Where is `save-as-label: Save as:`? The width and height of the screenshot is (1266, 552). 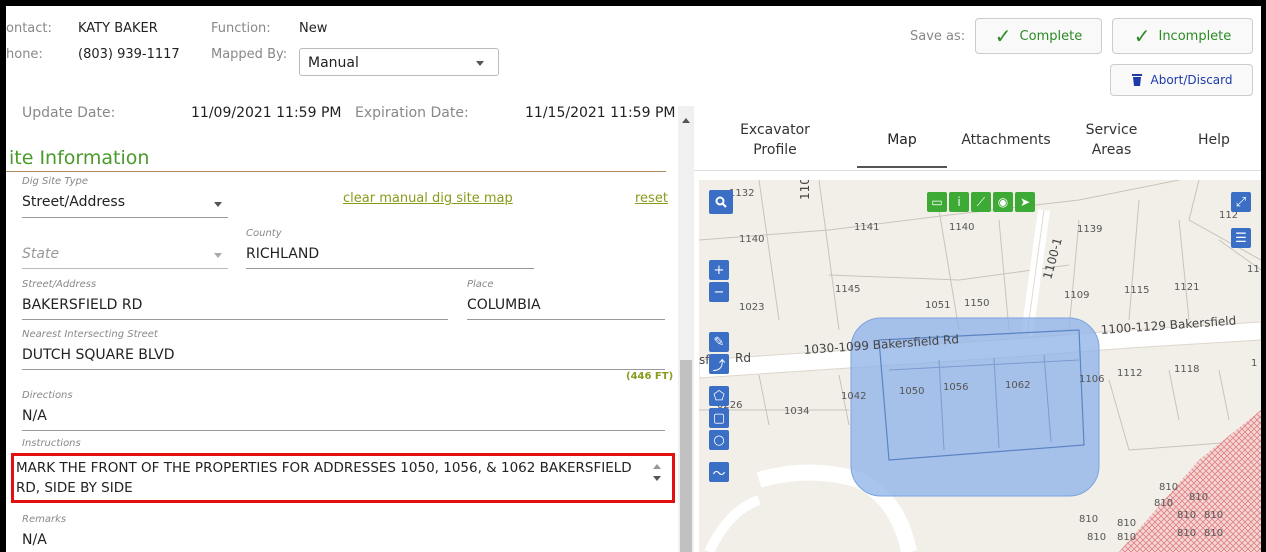 save-as-label: Save as: is located at coordinates (938, 36).